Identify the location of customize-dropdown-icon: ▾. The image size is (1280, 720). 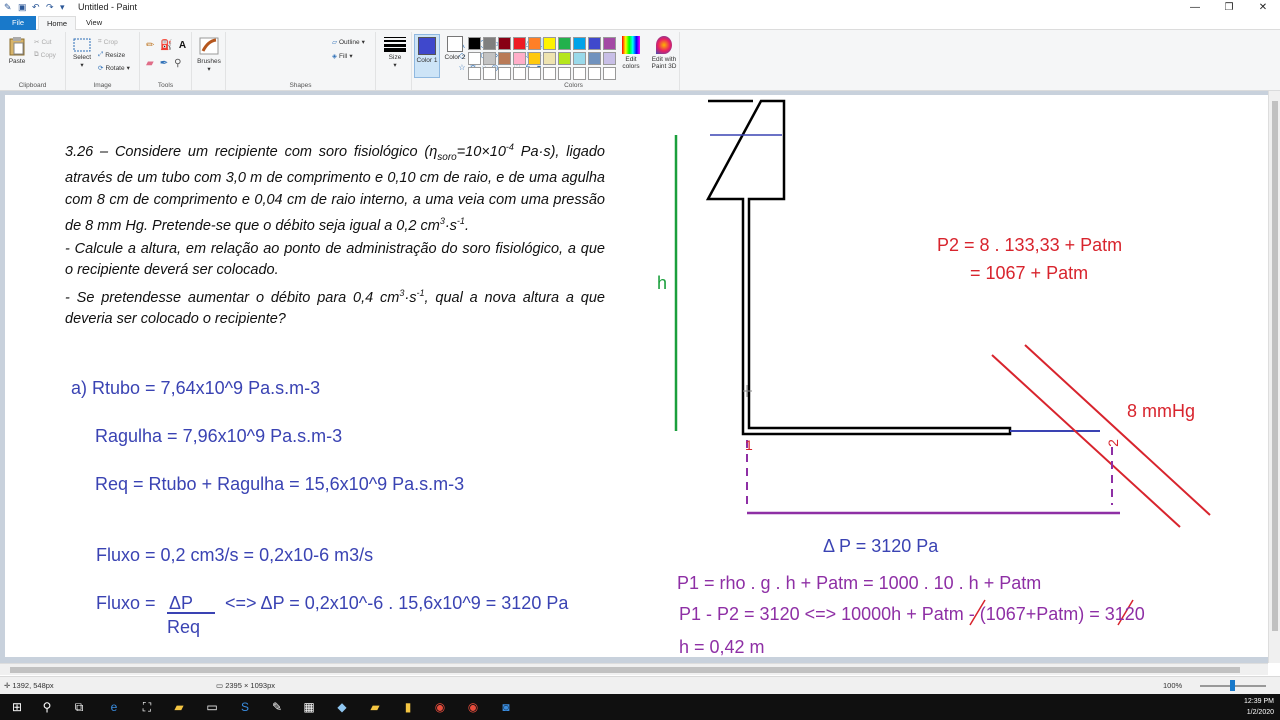
(65, 7).